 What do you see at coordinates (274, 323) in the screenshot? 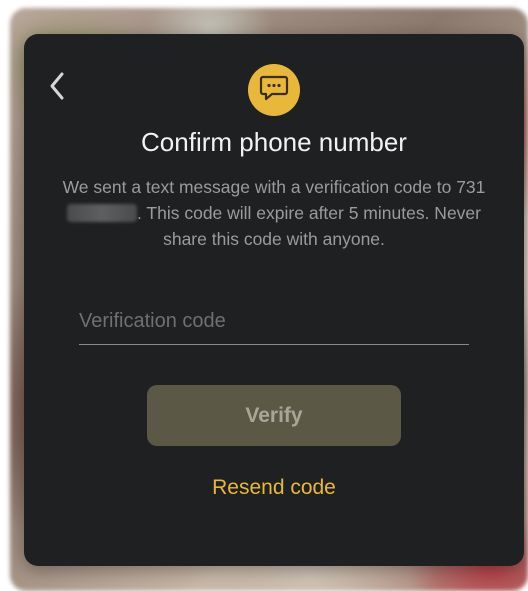
I see `verification-code-input` at bounding box center [274, 323].